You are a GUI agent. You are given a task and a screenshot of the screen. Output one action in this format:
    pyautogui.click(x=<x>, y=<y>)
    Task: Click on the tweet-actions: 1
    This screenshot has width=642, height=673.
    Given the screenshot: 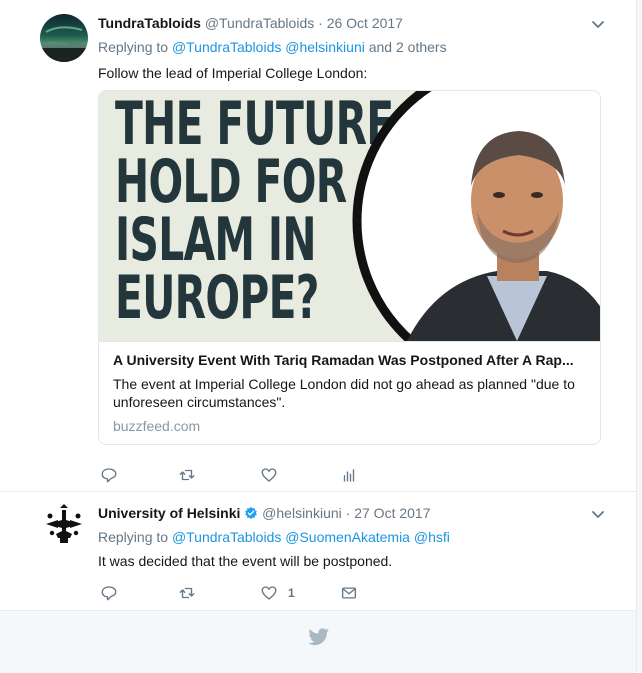 What is the action you would take?
    pyautogui.click(x=278, y=593)
    